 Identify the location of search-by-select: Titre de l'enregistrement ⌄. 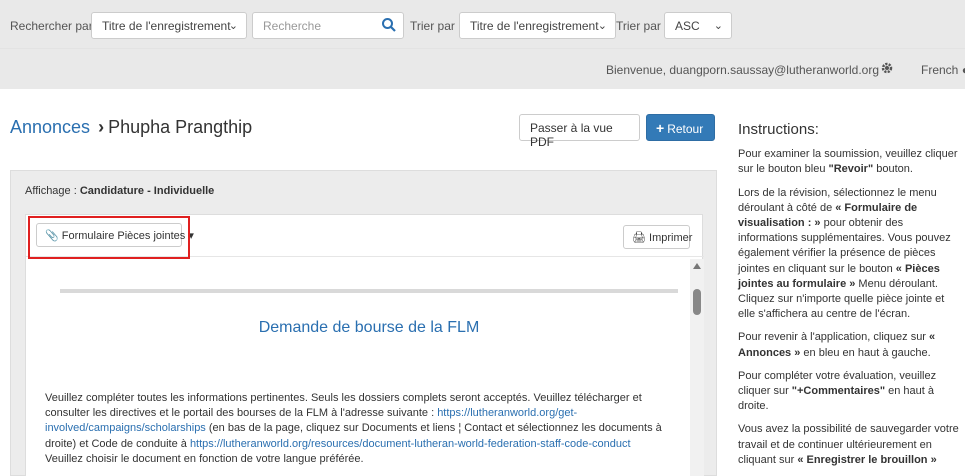
(169, 25).